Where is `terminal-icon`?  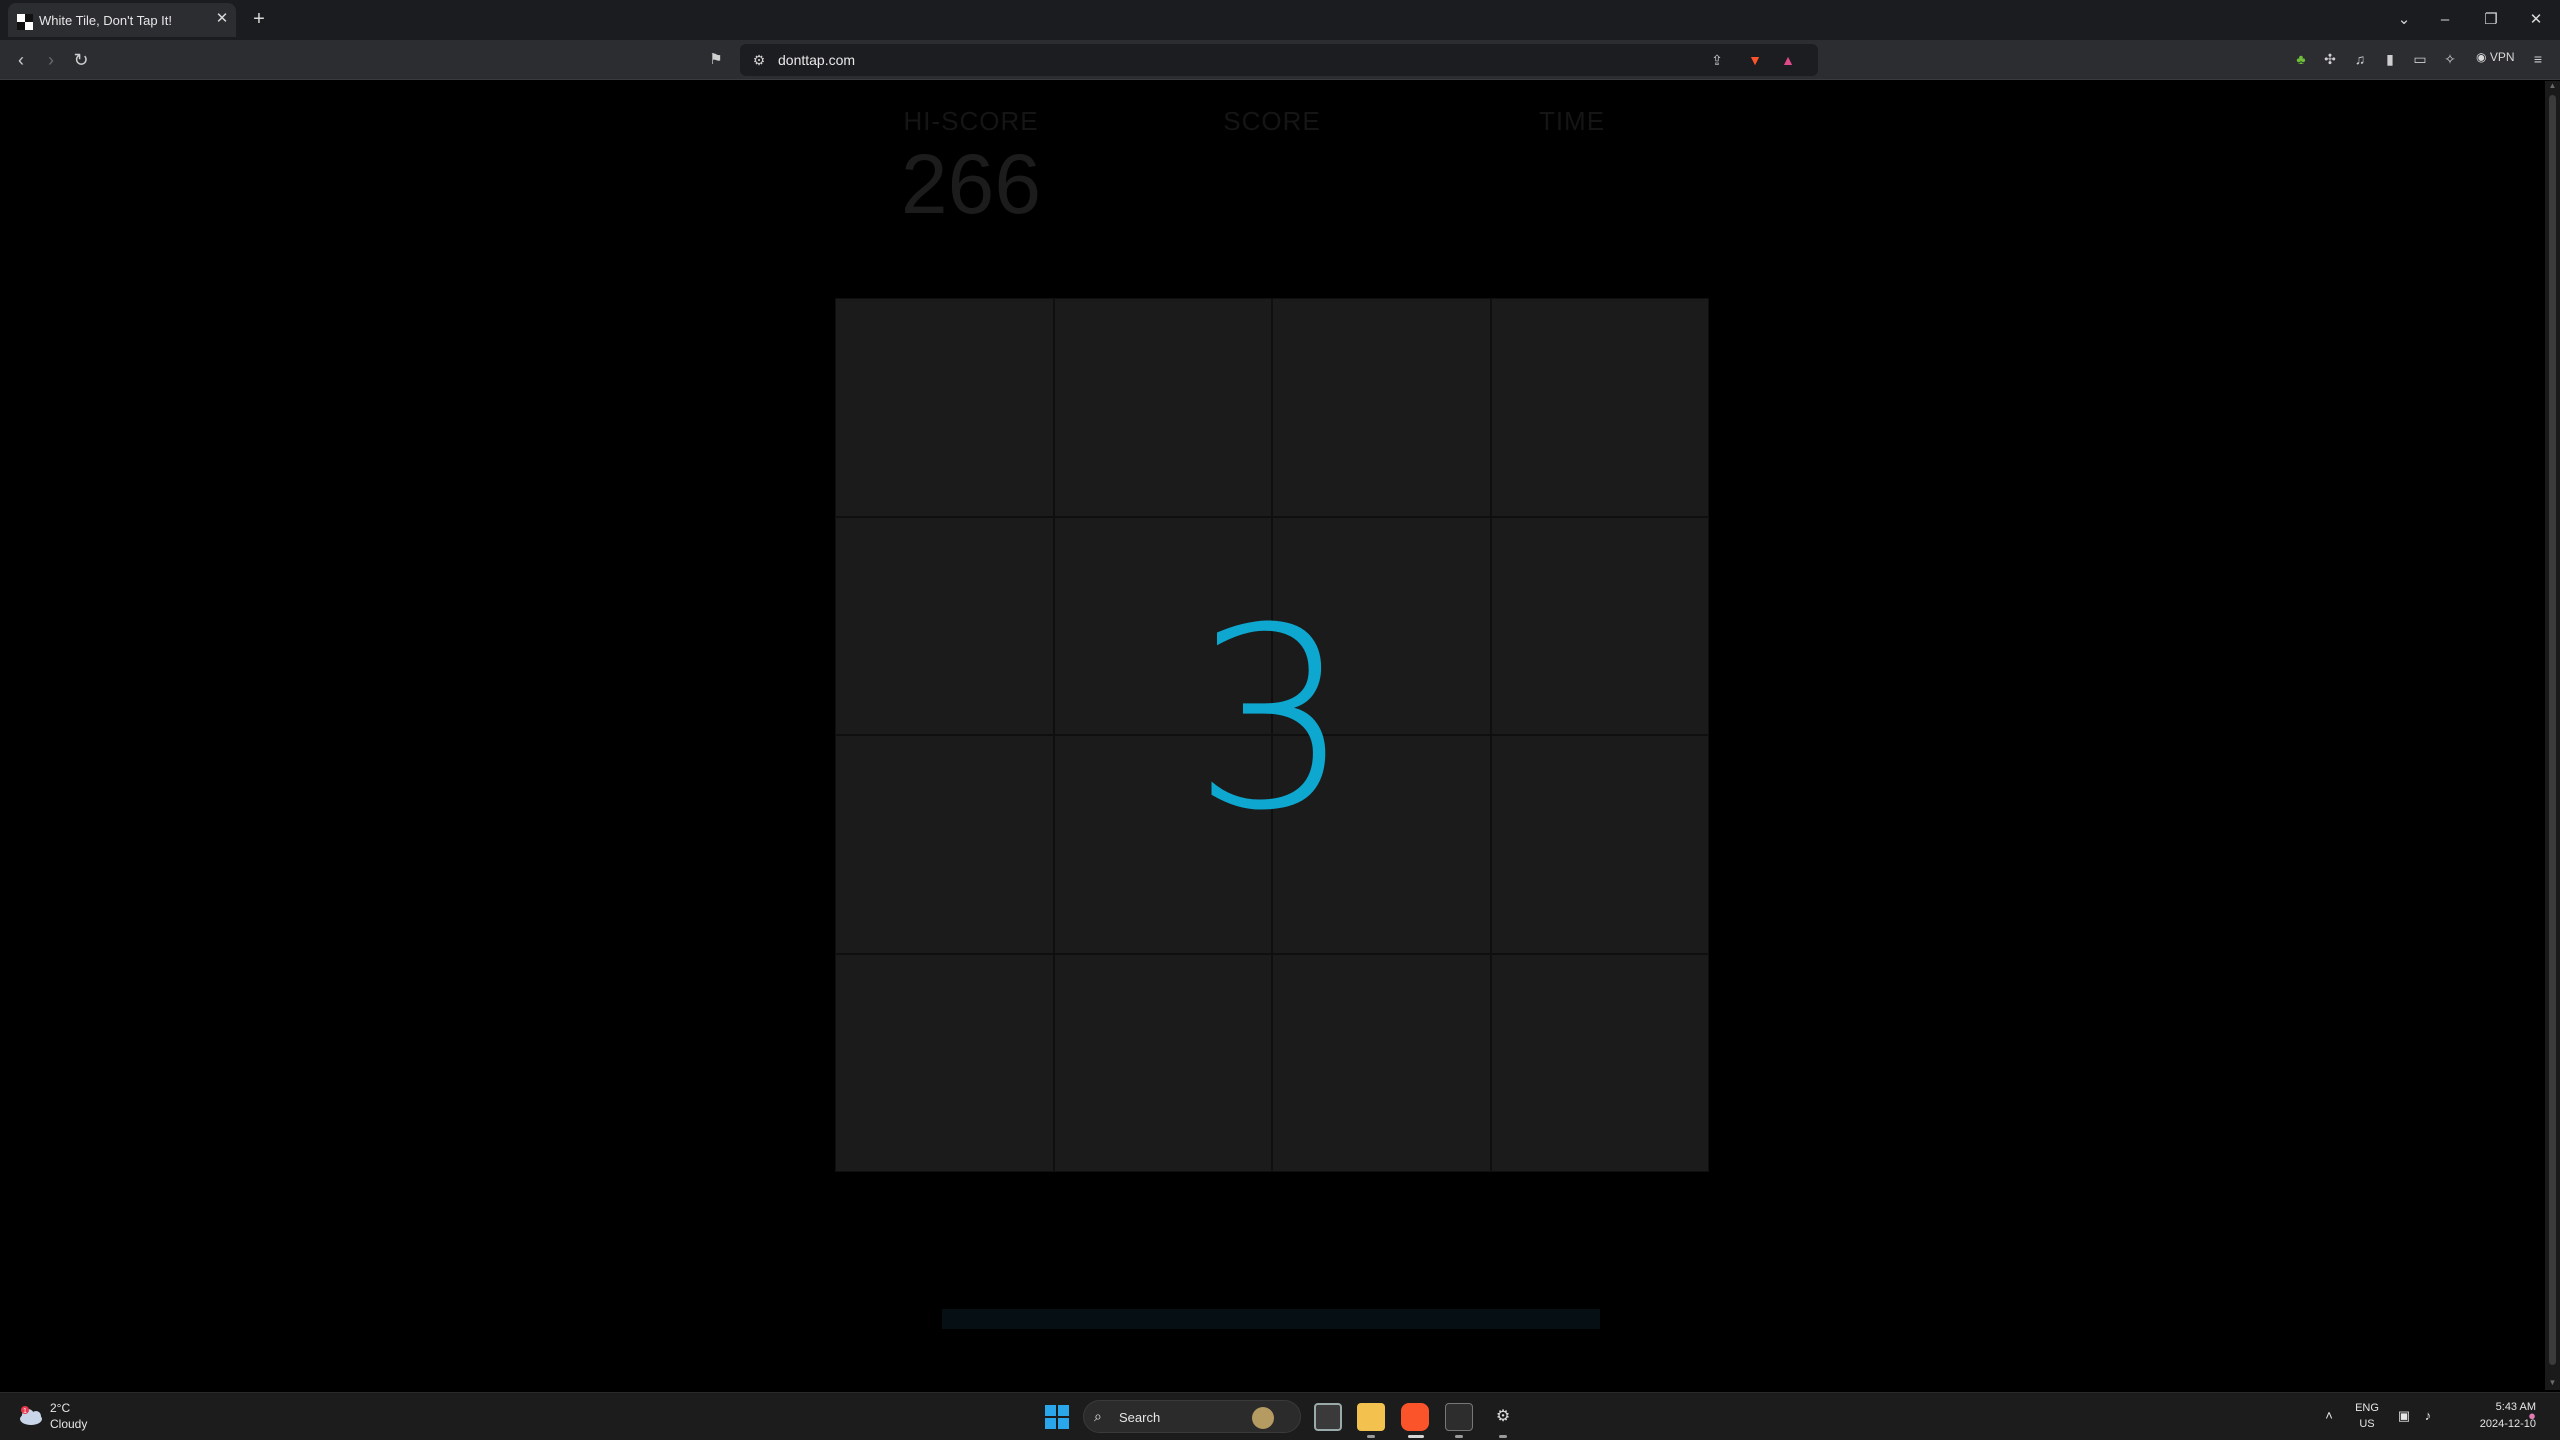 terminal-icon is located at coordinates (1459, 1417).